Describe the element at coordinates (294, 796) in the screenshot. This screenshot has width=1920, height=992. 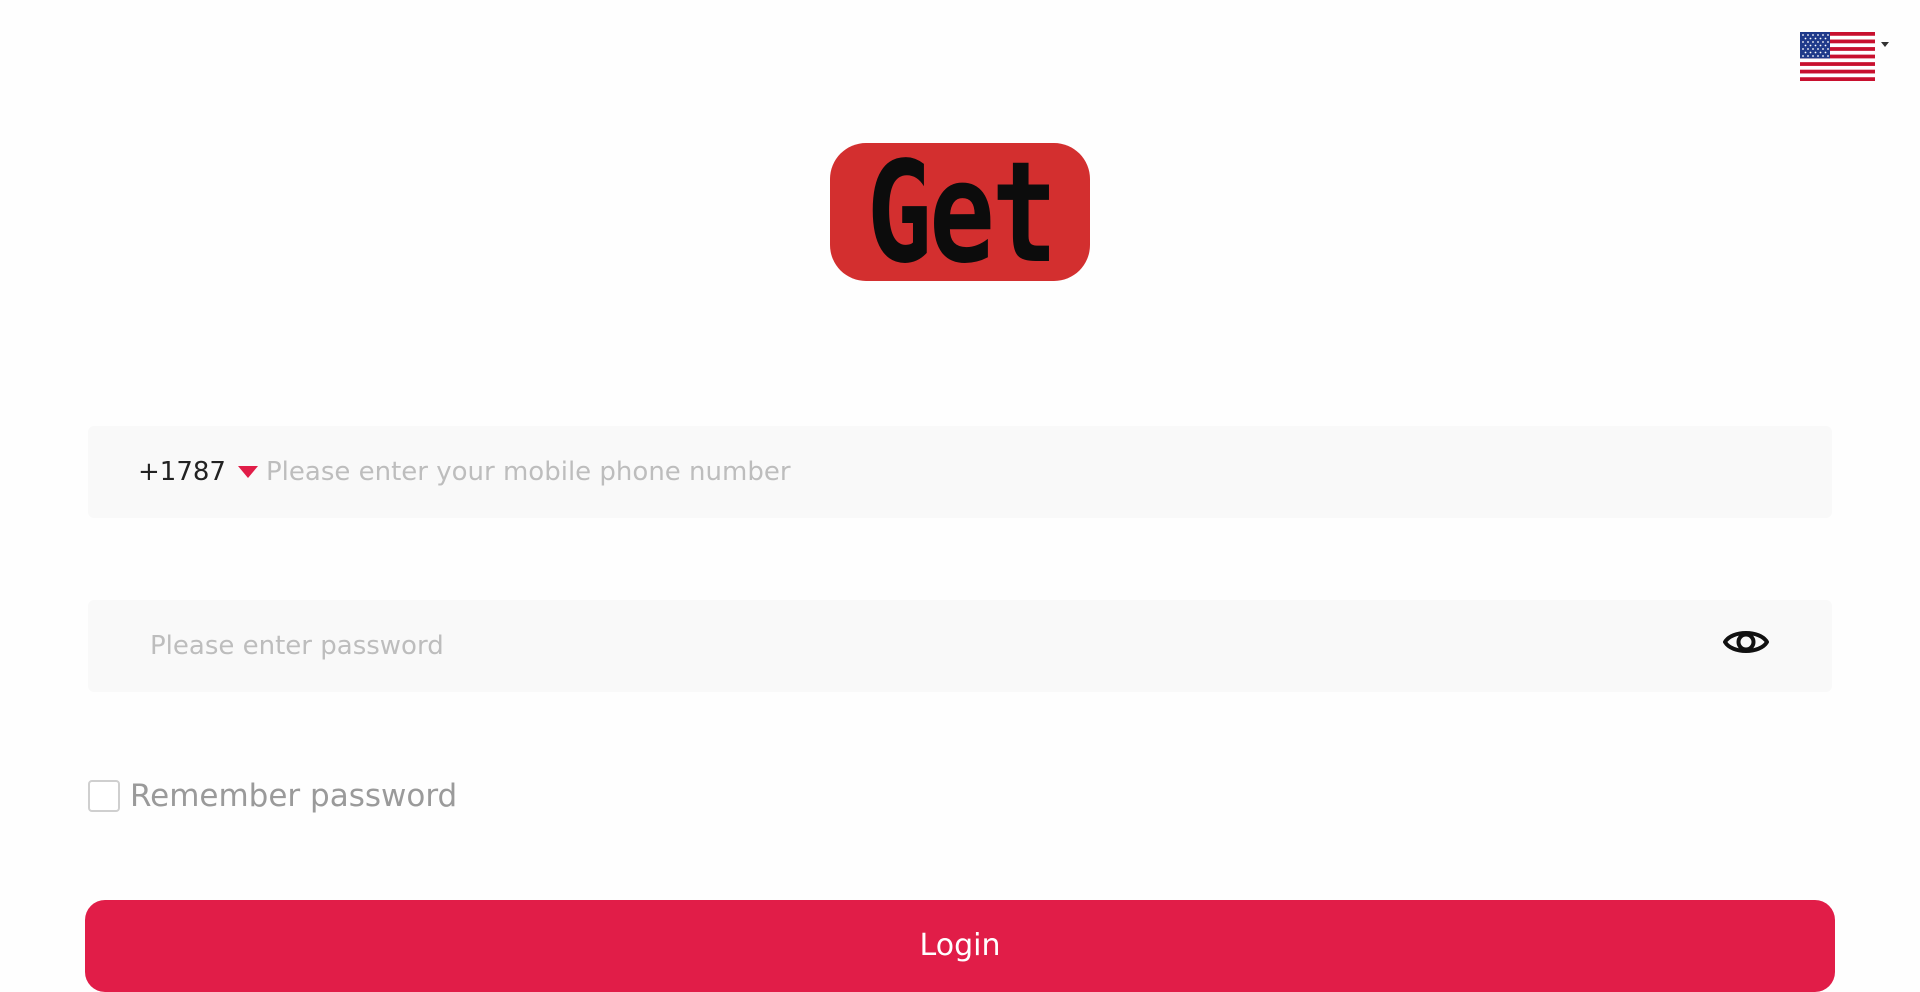
I see `remember-password-label: Remember password` at that location.